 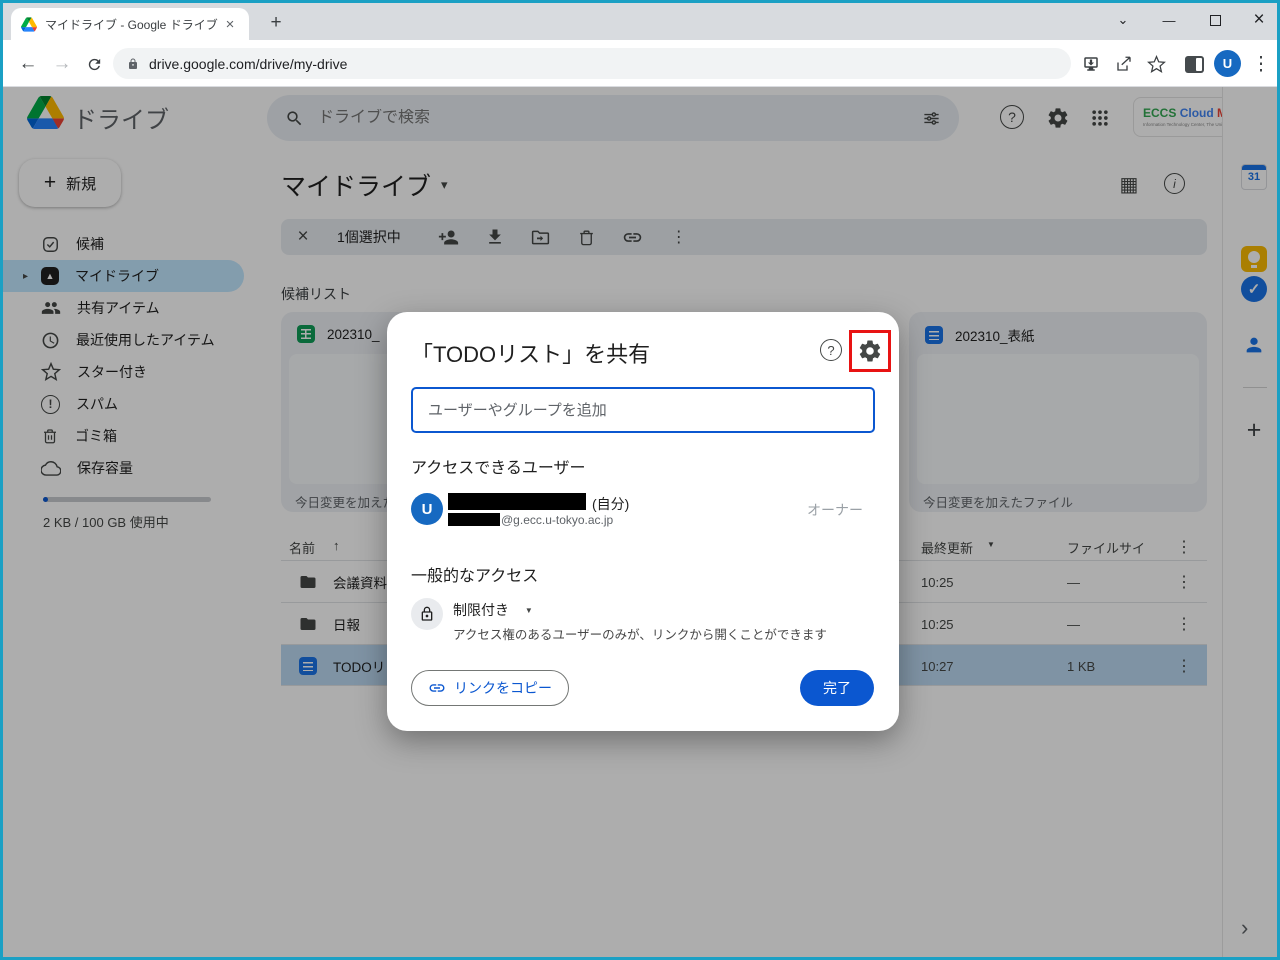 What do you see at coordinates (611, 504) in the screenshot?
I see `owner-self-label: (自分)` at bounding box center [611, 504].